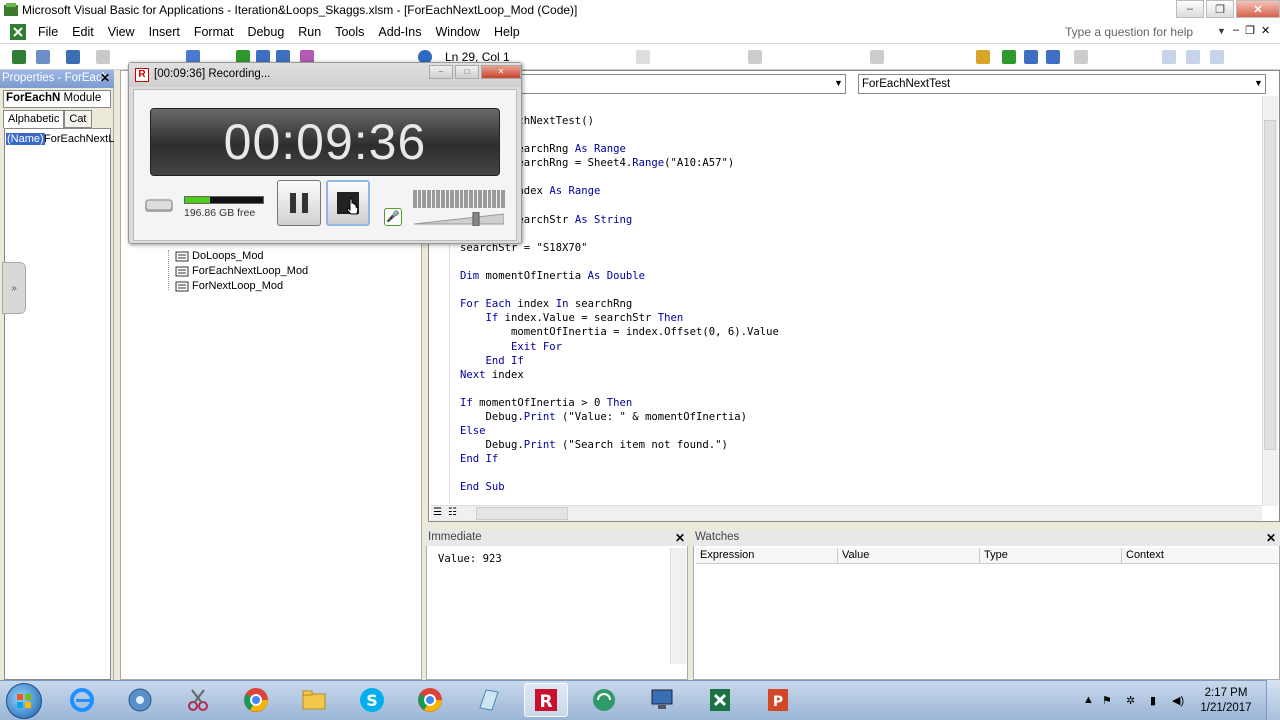  What do you see at coordinates (877, 57) in the screenshot?
I see `bookmark-icon` at bounding box center [877, 57].